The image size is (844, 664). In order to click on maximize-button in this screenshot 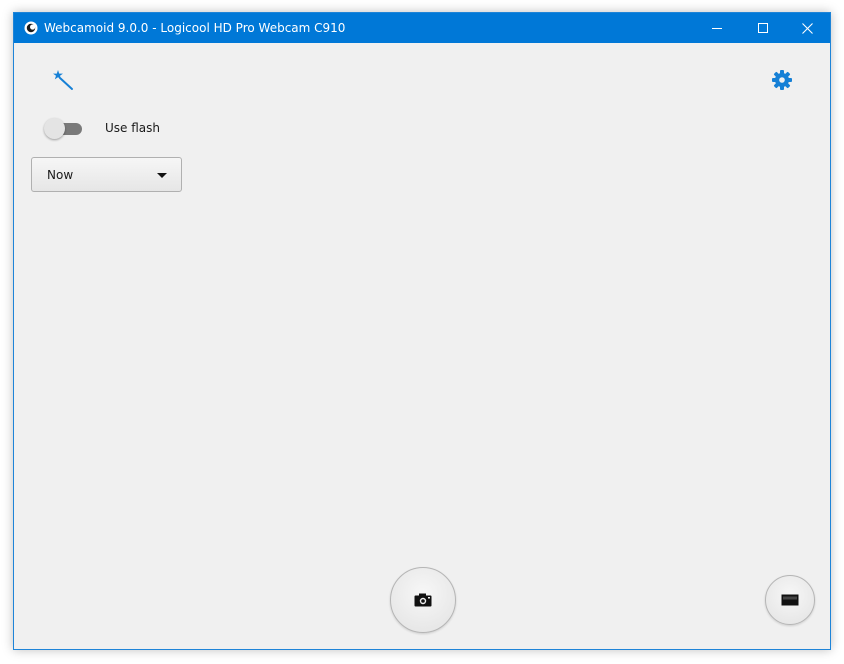, I will do `click(763, 28)`.